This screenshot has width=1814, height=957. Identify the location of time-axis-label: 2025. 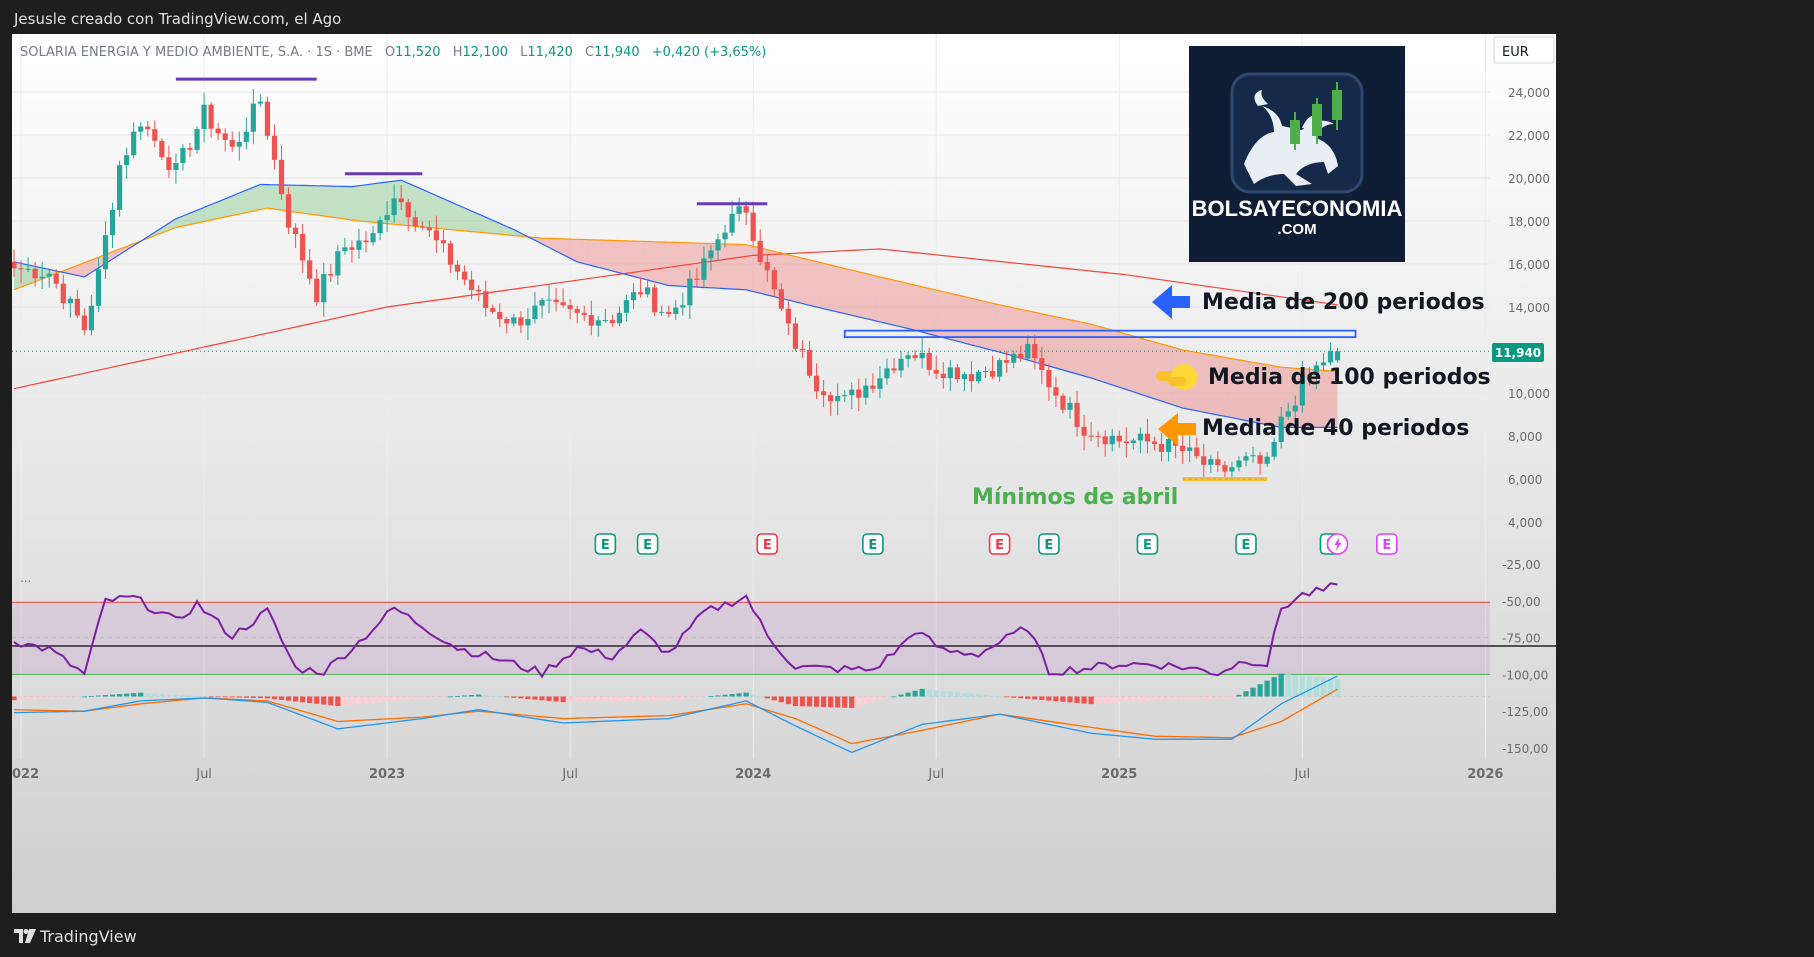
(1119, 774).